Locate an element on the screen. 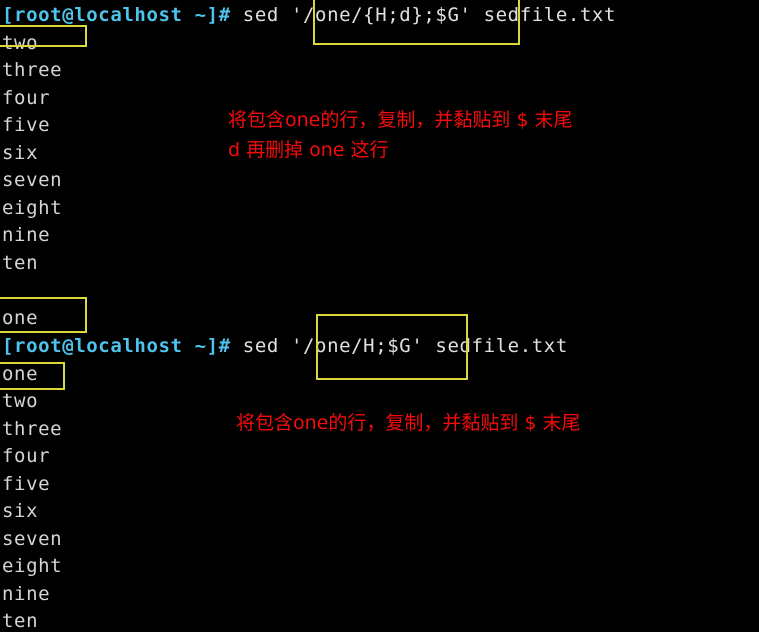  command-prefix-2: sed is located at coordinates (260, 346).